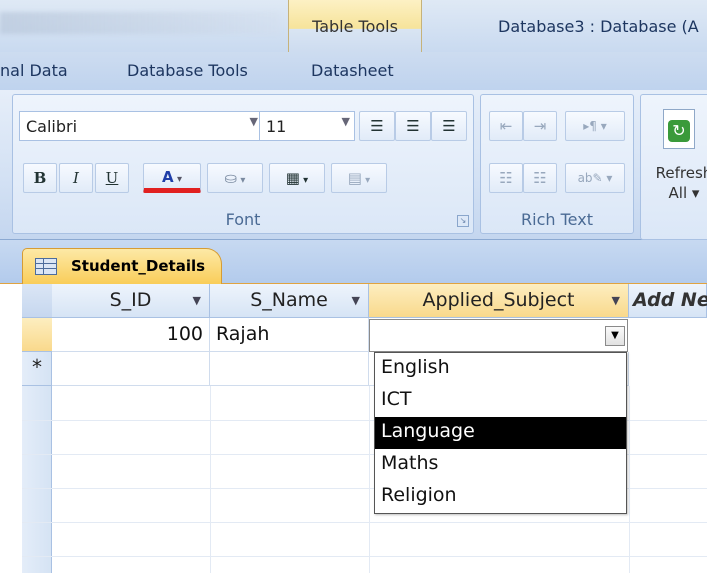 This screenshot has width=707, height=573. What do you see at coordinates (354, 178) in the screenshot?
I see `table-fill-icon: ▤` at bounding box center [354, 178].